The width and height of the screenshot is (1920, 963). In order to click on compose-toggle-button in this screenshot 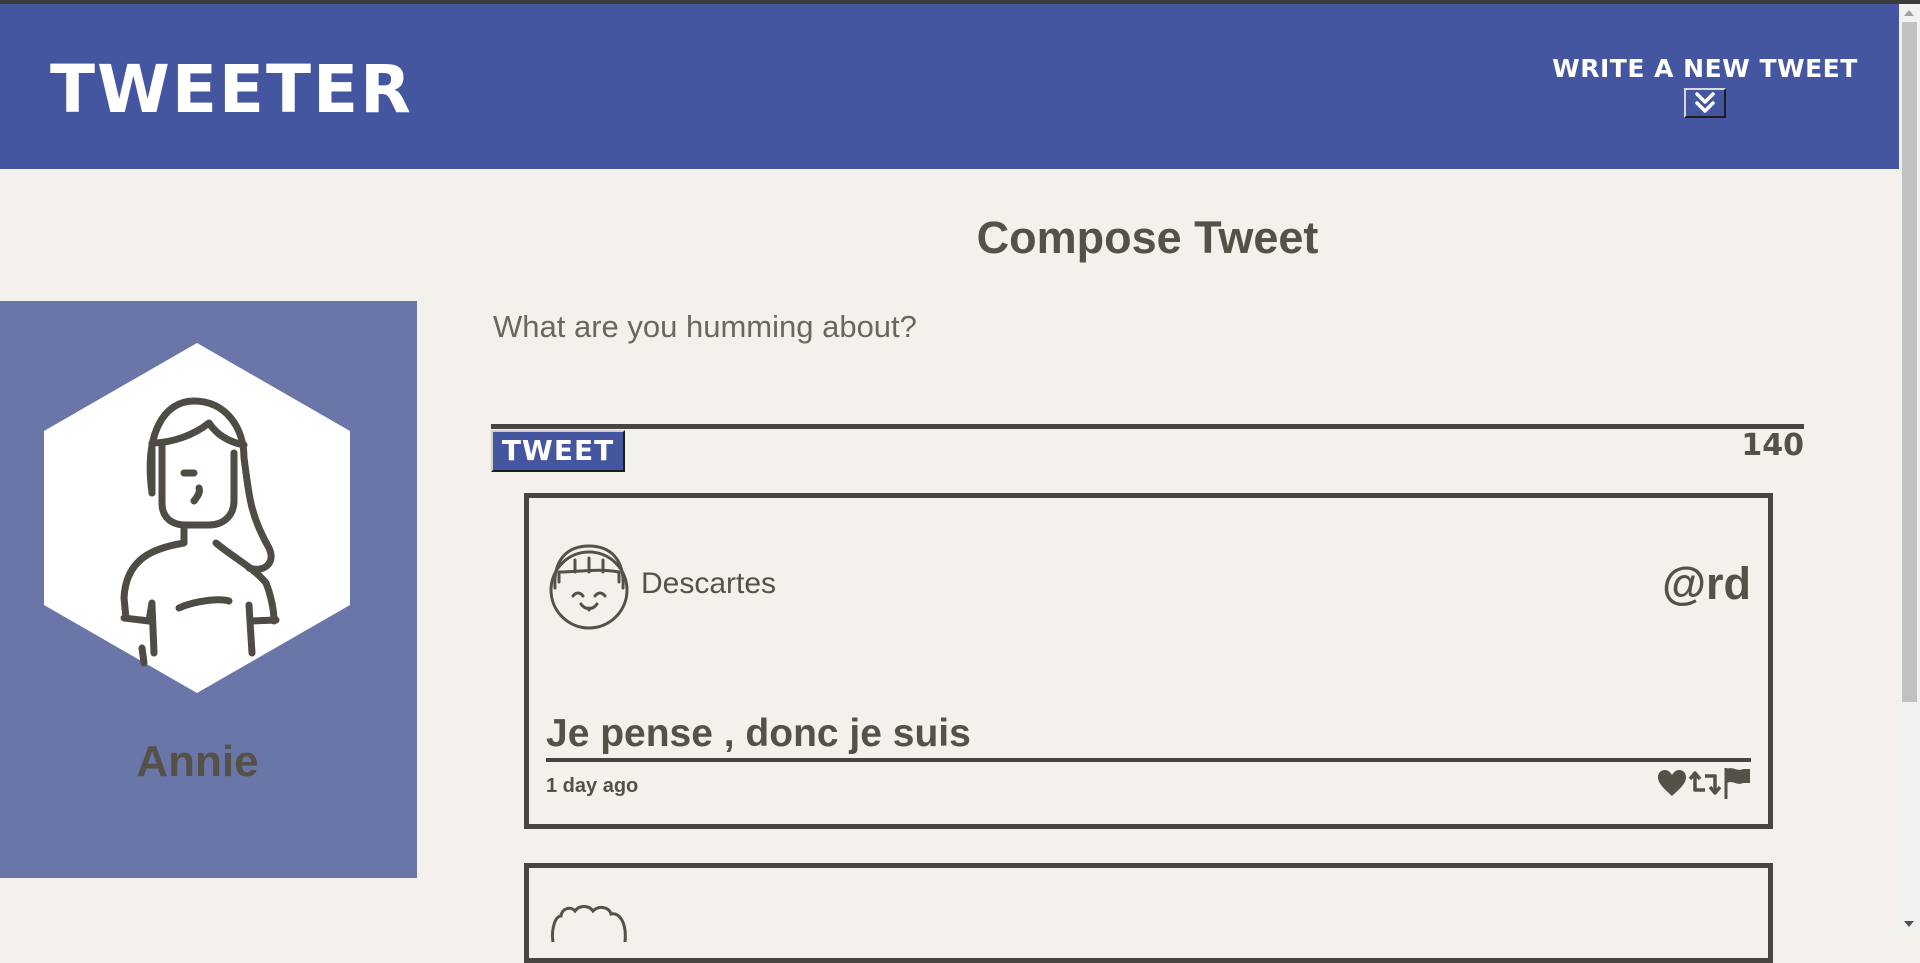, I will do `click(1705, 103)`.